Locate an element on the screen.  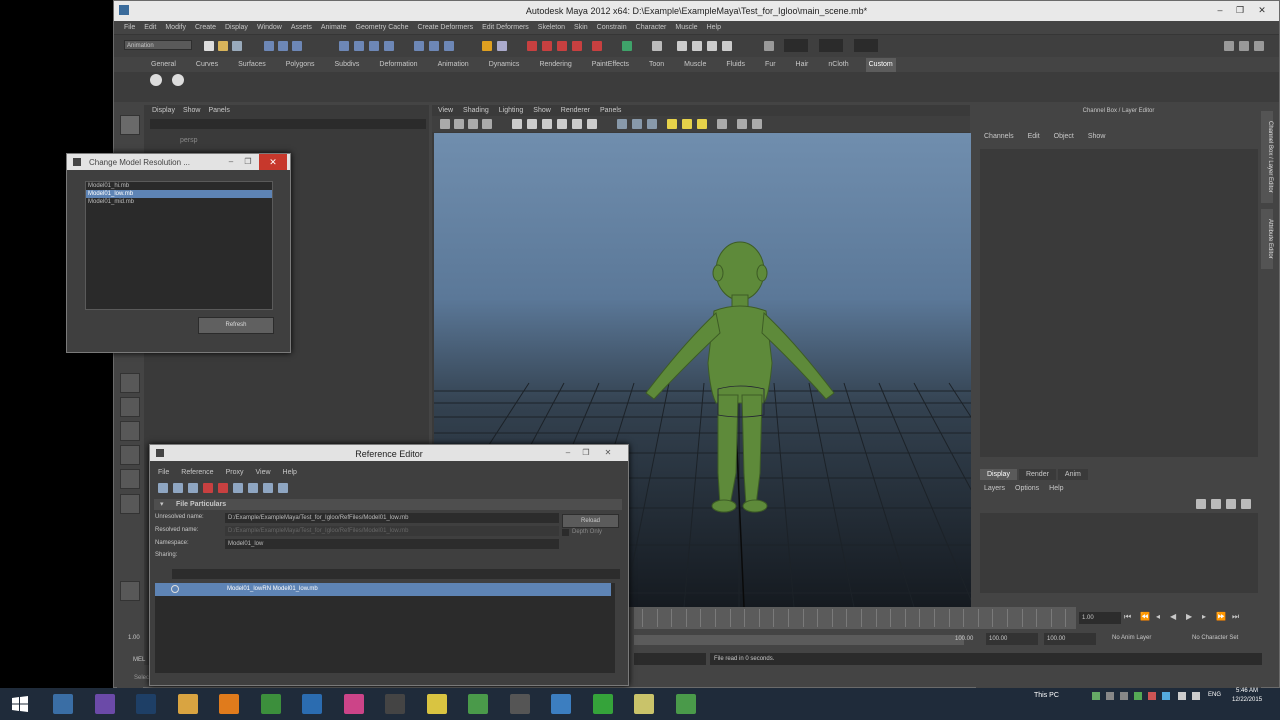
snap-plane-icon is located at coordinates (389, 46).